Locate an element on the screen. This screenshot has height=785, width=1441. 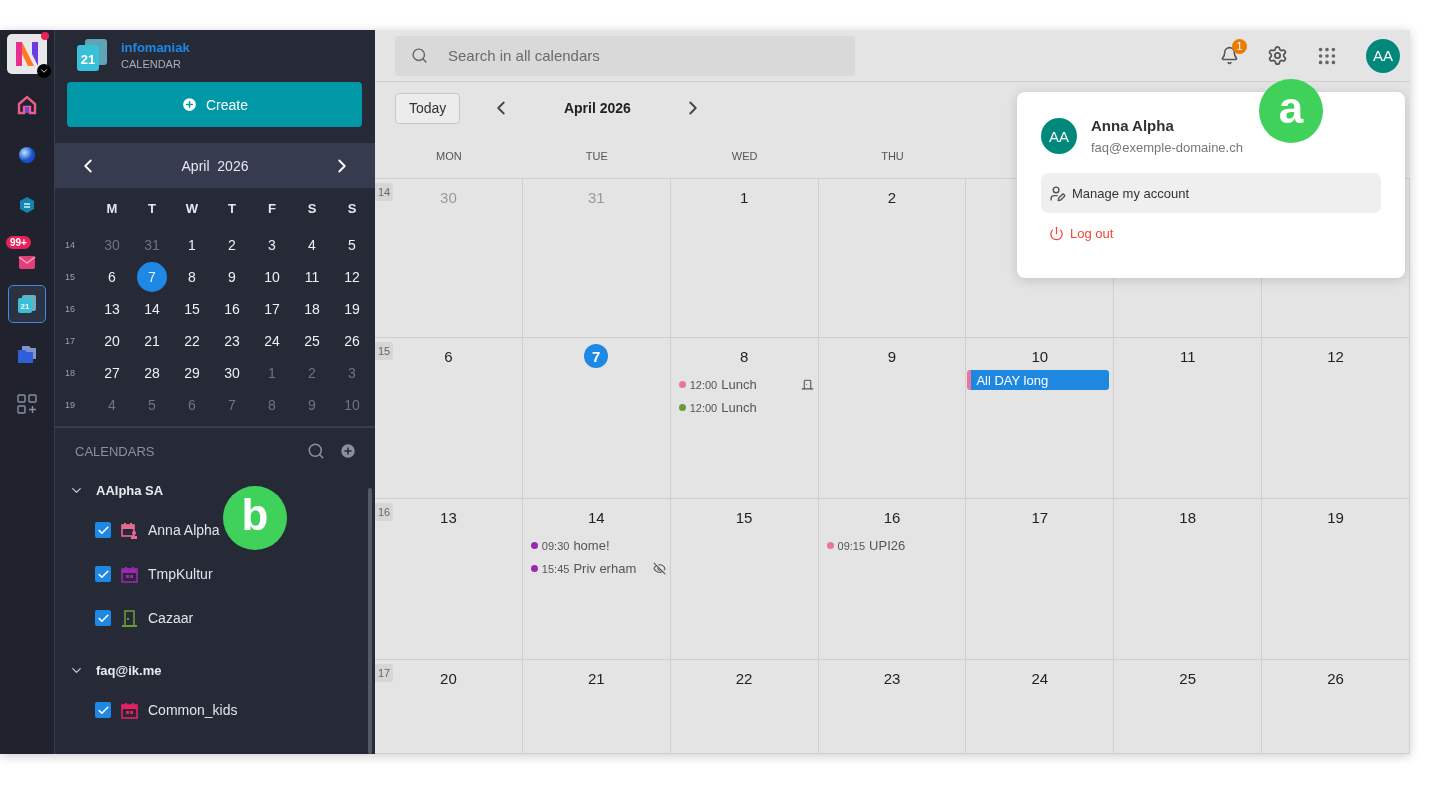
all-day-event: All DAY long is located at coordinates (1038, 380).